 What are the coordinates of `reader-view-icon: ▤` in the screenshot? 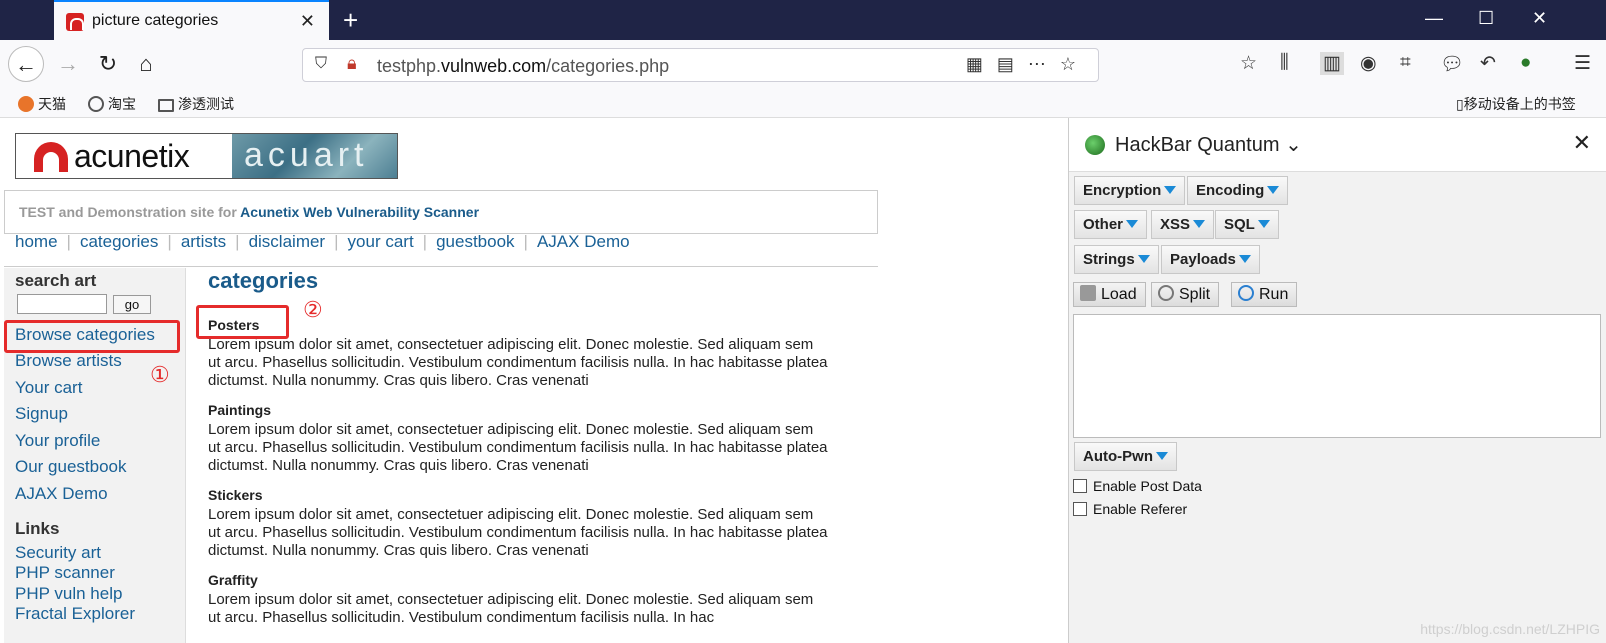 It's located at (1012, 64).